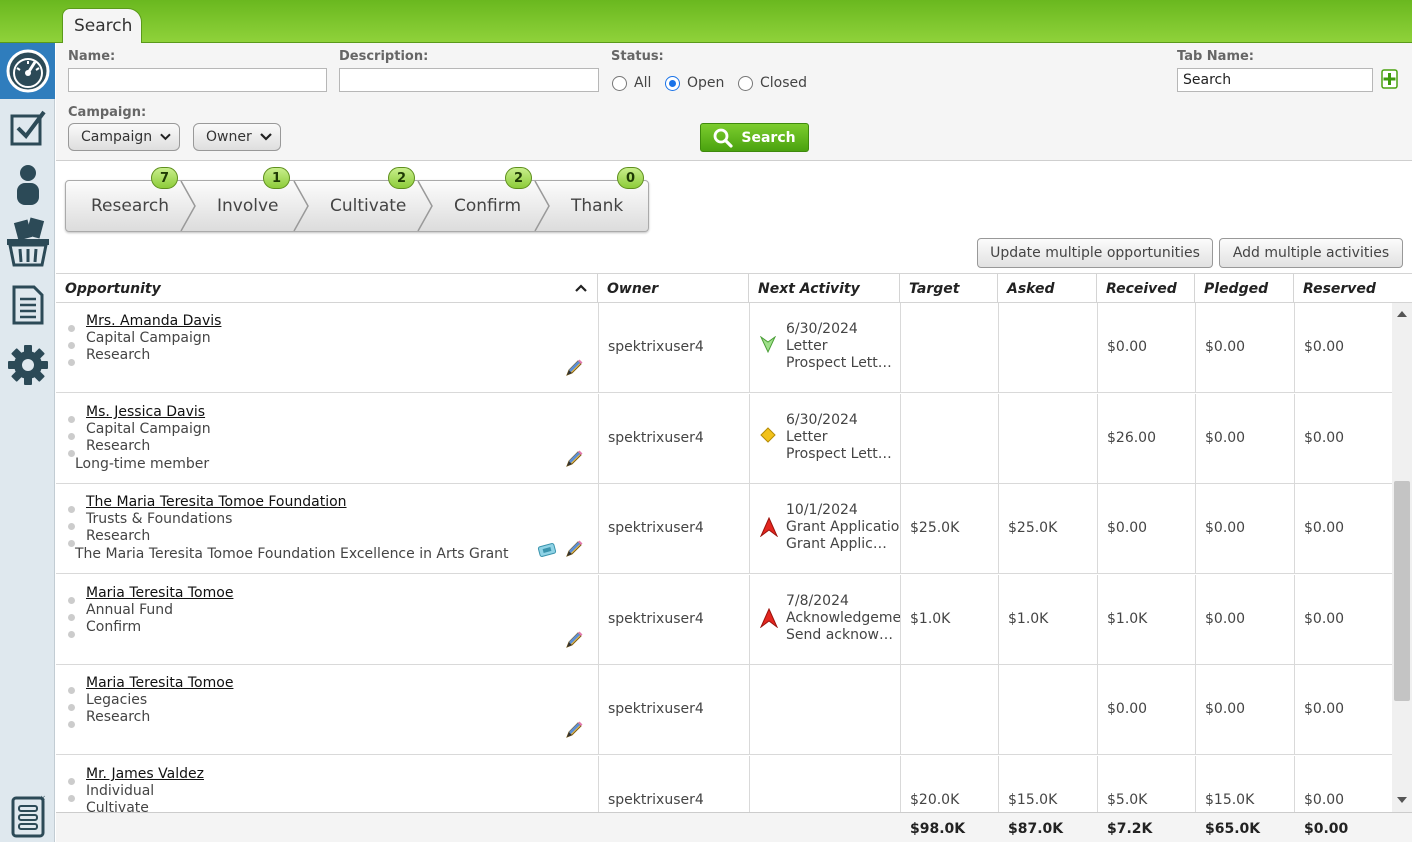 Image resolution: width=1412 pixels, height=842 pixels. I want to click on cell-target: $1.0K, so click(950, 619).